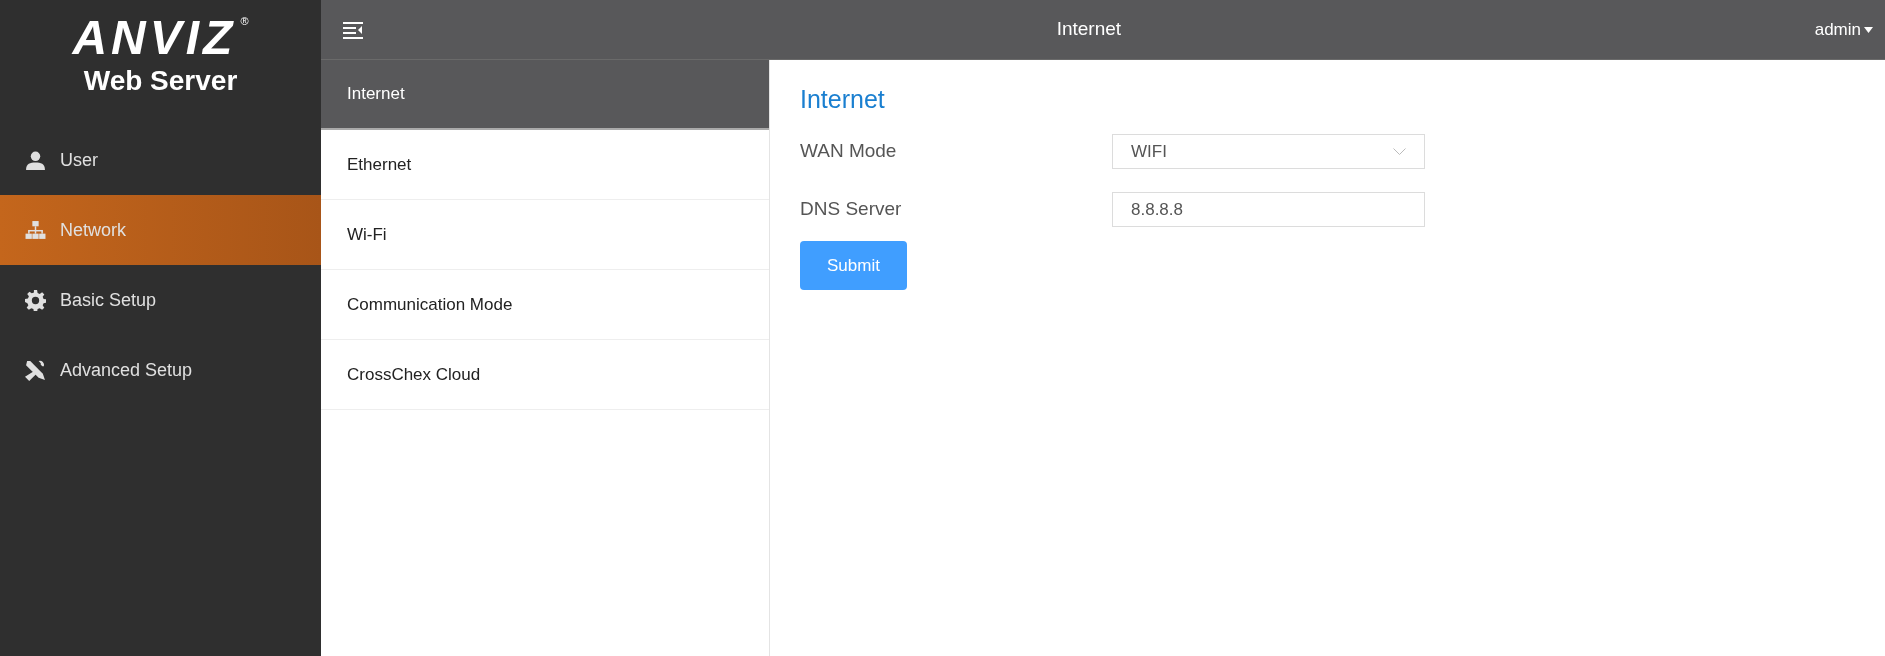  I want to click on field-label: DNS Server, so click(851, 209).